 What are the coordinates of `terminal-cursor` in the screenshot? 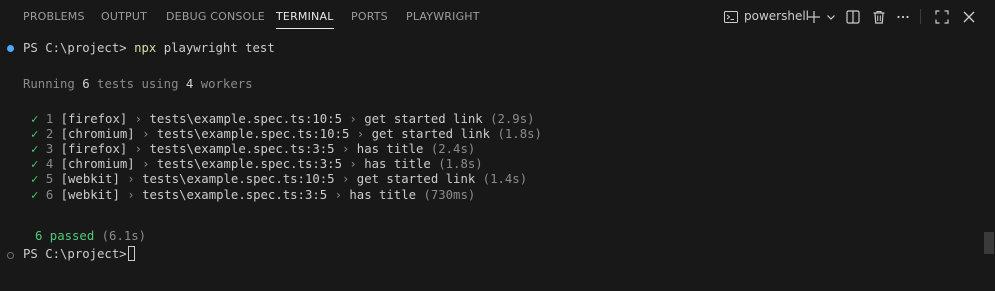 It's located at (131, 253).